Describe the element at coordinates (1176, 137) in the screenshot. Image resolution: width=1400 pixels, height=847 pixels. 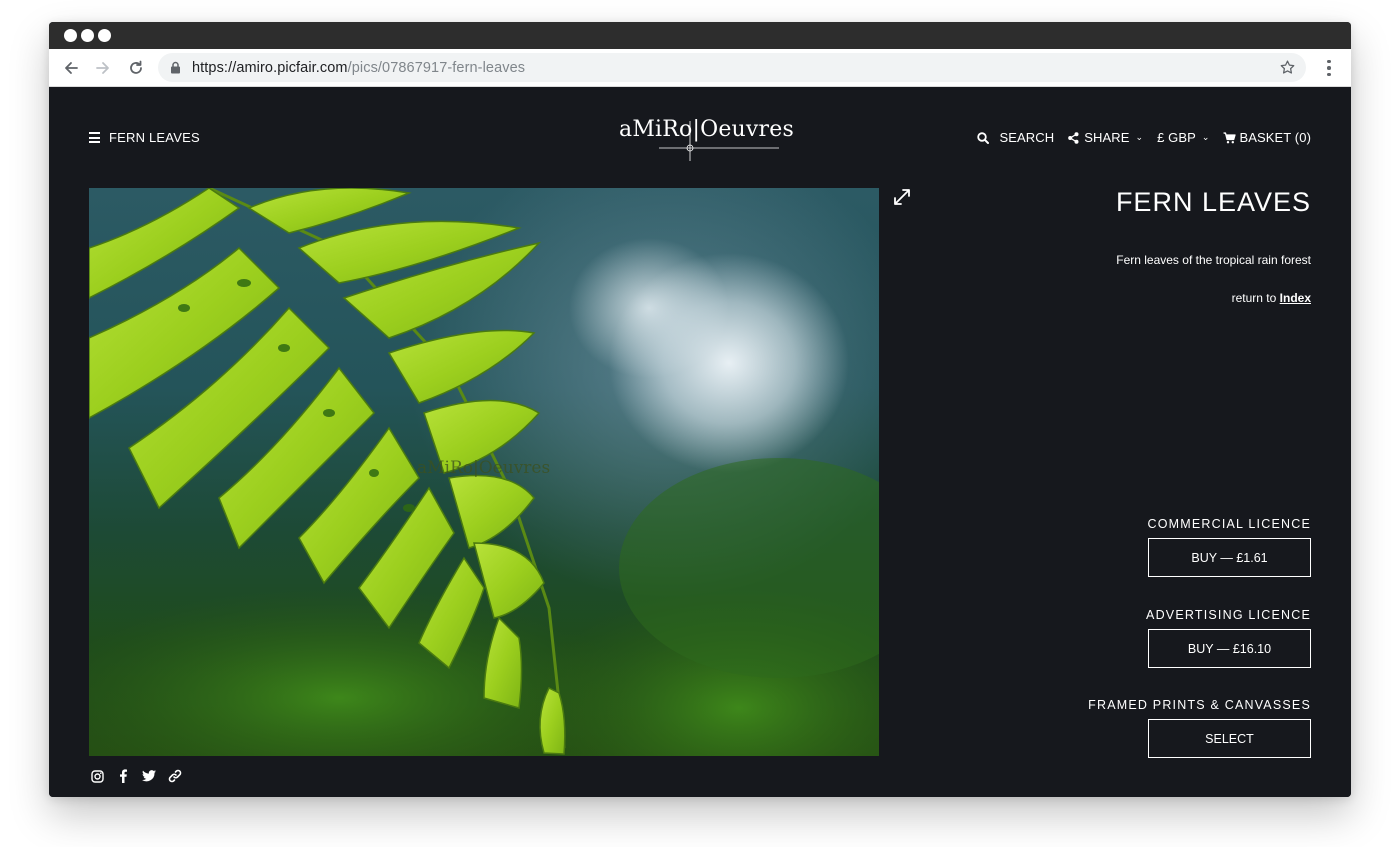
I see `currency-label: £ GBP` at that location.